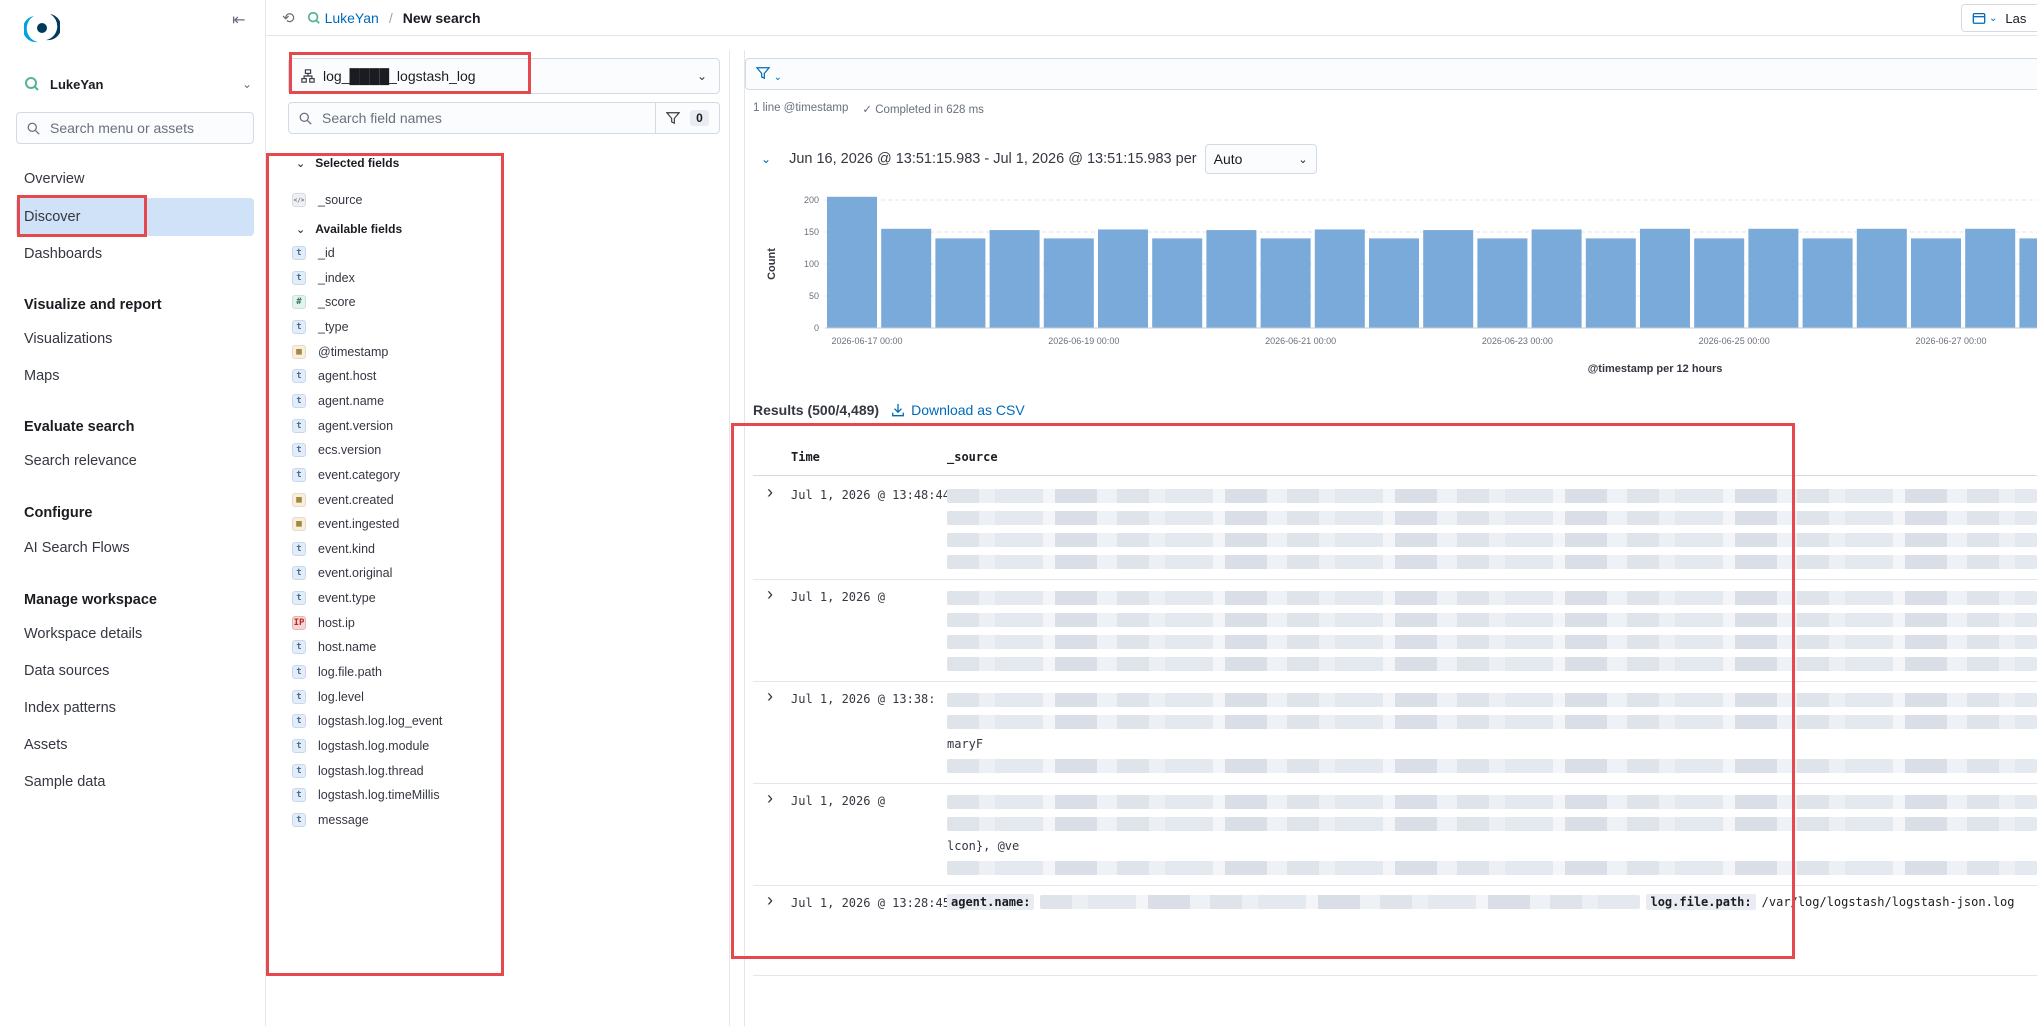  Describe the element at coordinates (983, 846) in the screenshot. I see `row-source-fragment: lcon}, @ve` at that location.